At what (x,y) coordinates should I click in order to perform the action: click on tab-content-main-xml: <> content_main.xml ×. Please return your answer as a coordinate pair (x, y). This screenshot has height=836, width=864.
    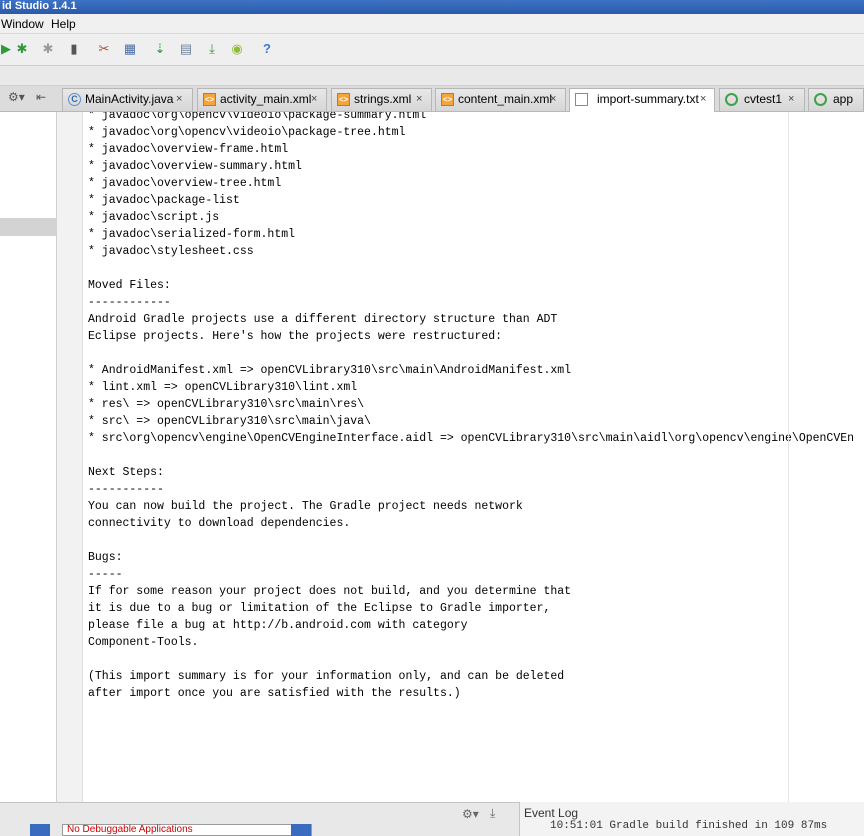
    Looking at the image, I should click on (500, 99).